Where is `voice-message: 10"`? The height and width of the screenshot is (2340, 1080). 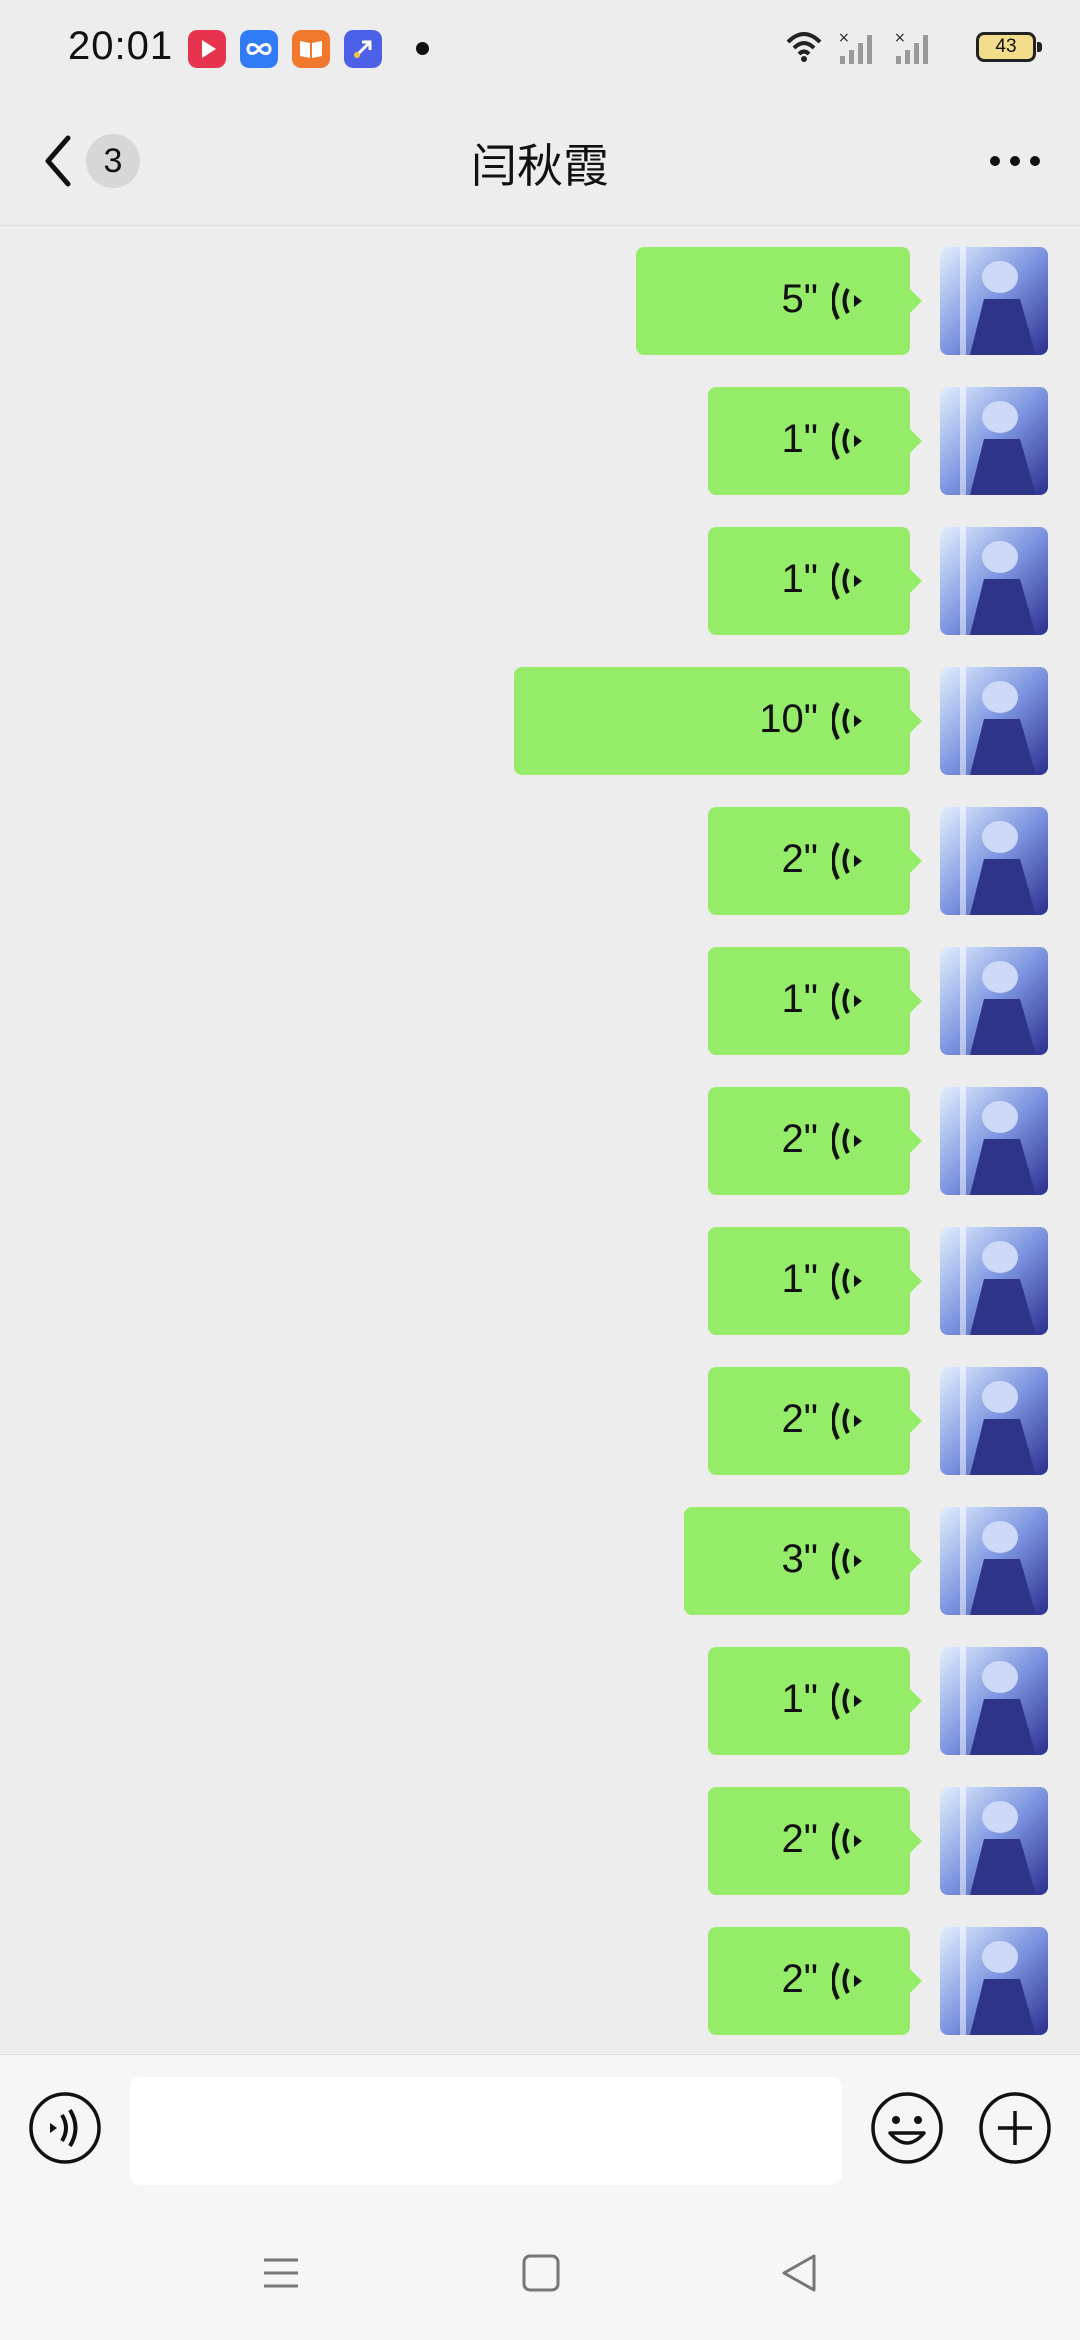
voice-message: 10" is located at coordinates (781, 721).